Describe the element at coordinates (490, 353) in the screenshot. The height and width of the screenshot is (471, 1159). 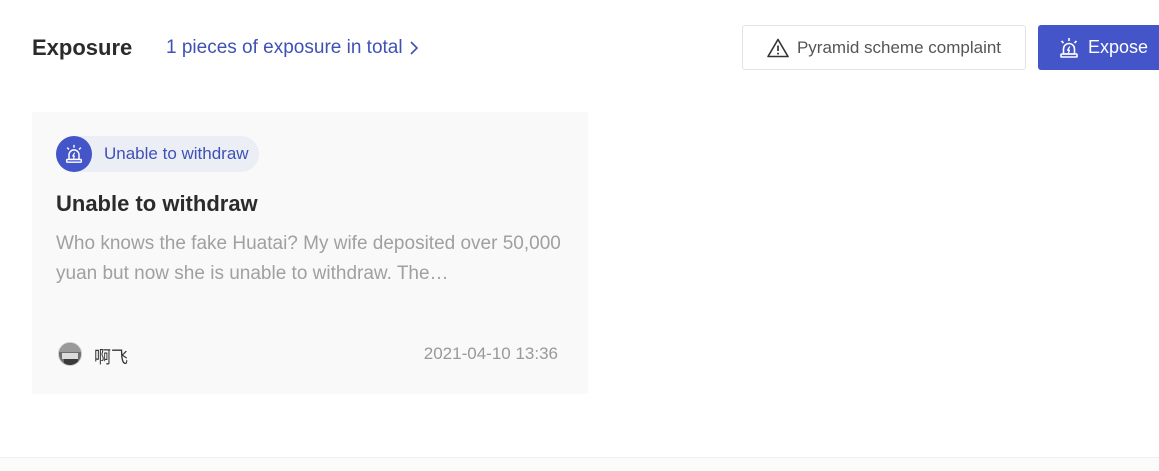
I see `post-timestamp: 2021-04-10 13:36` at that location.